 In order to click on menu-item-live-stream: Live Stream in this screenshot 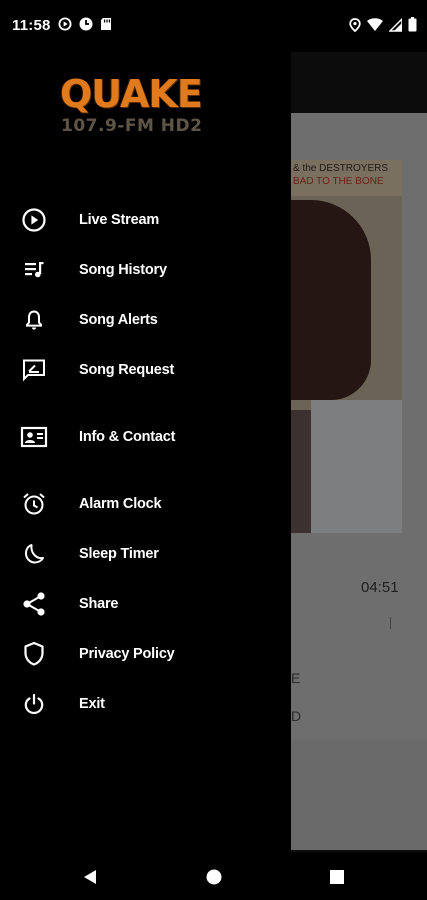, I will do `click(145, 220)`.